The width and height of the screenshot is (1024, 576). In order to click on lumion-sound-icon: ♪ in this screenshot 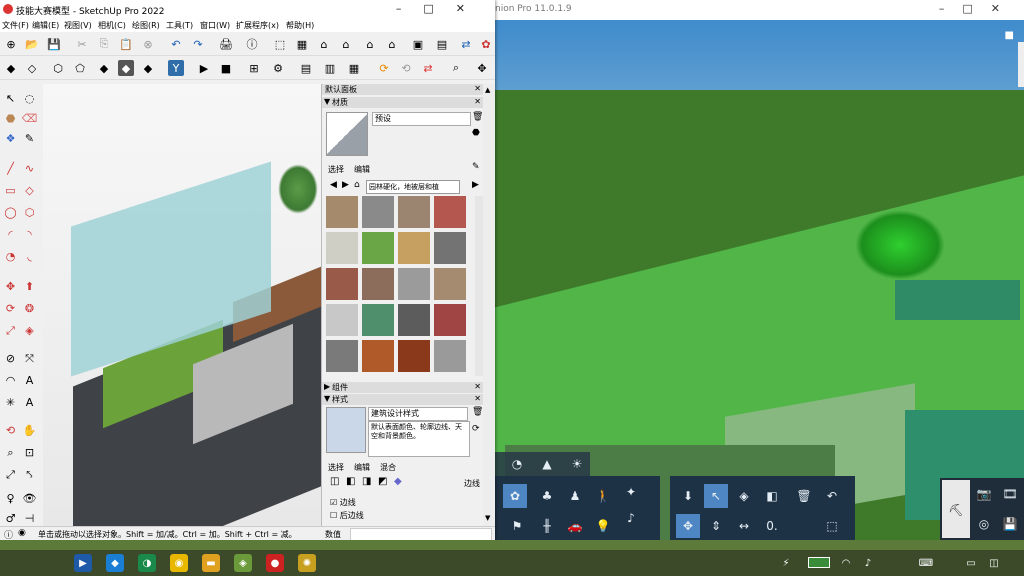, I will do `click(631, 518)`.